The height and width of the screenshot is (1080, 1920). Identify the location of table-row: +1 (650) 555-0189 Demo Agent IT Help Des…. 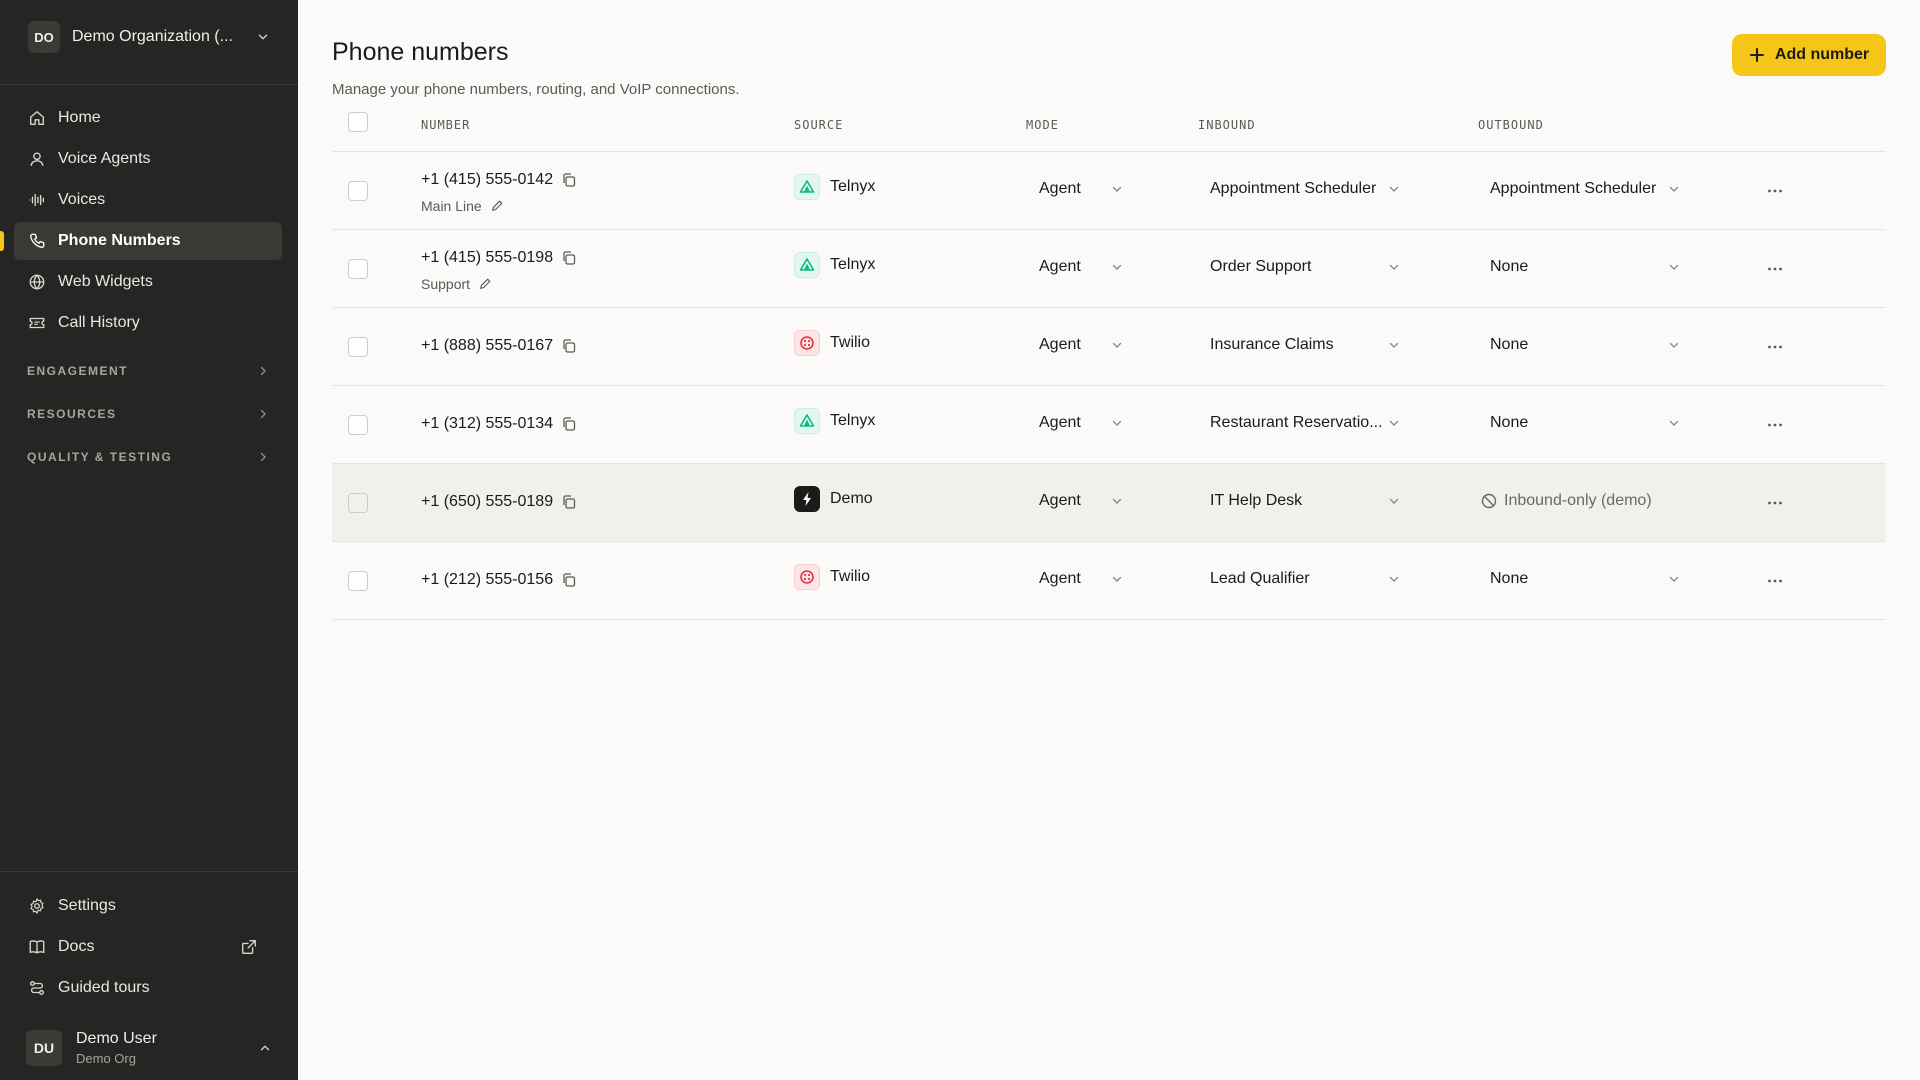
(1109, 503).